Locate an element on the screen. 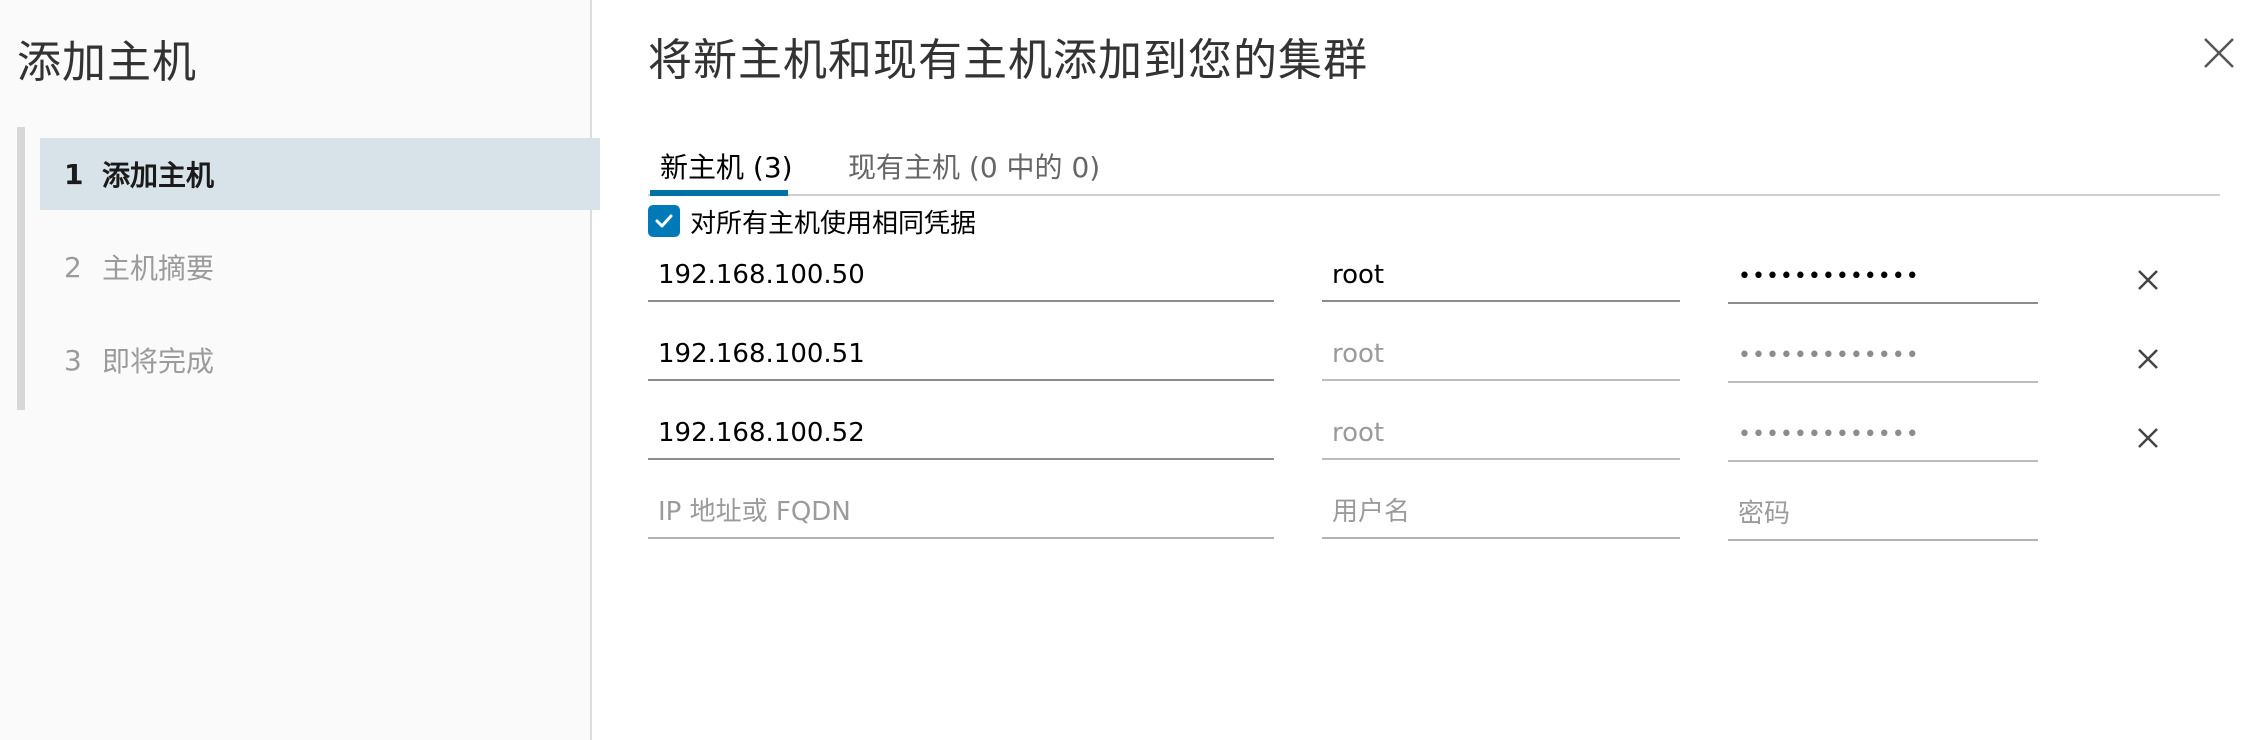 Image resolution: width=2252 pixels, height=740 pixels. step-label: 主机摘要 is located at coordinates (158, 268).